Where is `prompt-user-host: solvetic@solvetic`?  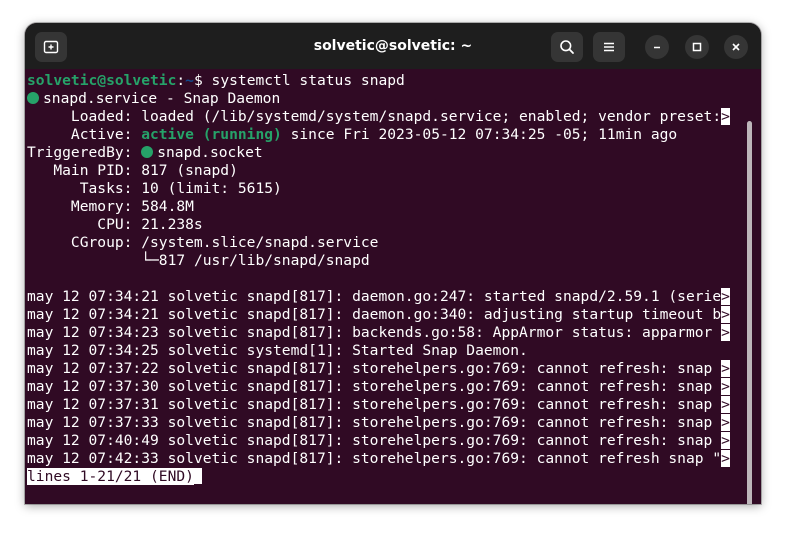
prompt-user-host: solvetic@solvetic is located at coordinates (102, 80).